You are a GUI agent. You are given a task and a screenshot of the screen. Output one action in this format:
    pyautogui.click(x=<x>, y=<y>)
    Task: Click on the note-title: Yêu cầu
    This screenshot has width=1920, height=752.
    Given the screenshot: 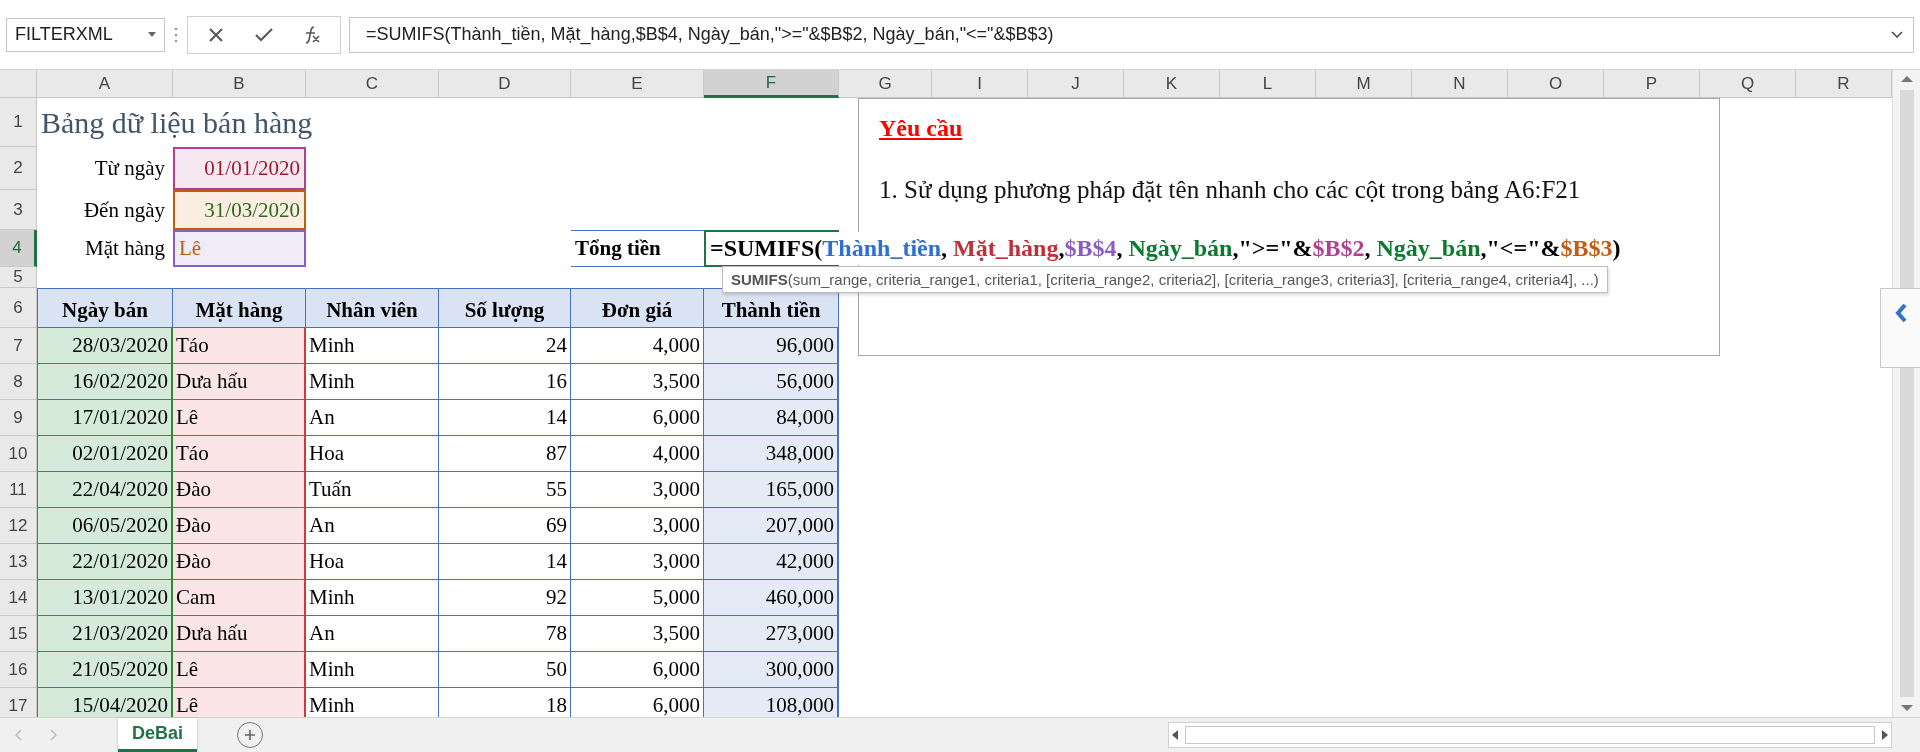 What is the action you would take?
    pyautogui.click(x=921, y=128)
    